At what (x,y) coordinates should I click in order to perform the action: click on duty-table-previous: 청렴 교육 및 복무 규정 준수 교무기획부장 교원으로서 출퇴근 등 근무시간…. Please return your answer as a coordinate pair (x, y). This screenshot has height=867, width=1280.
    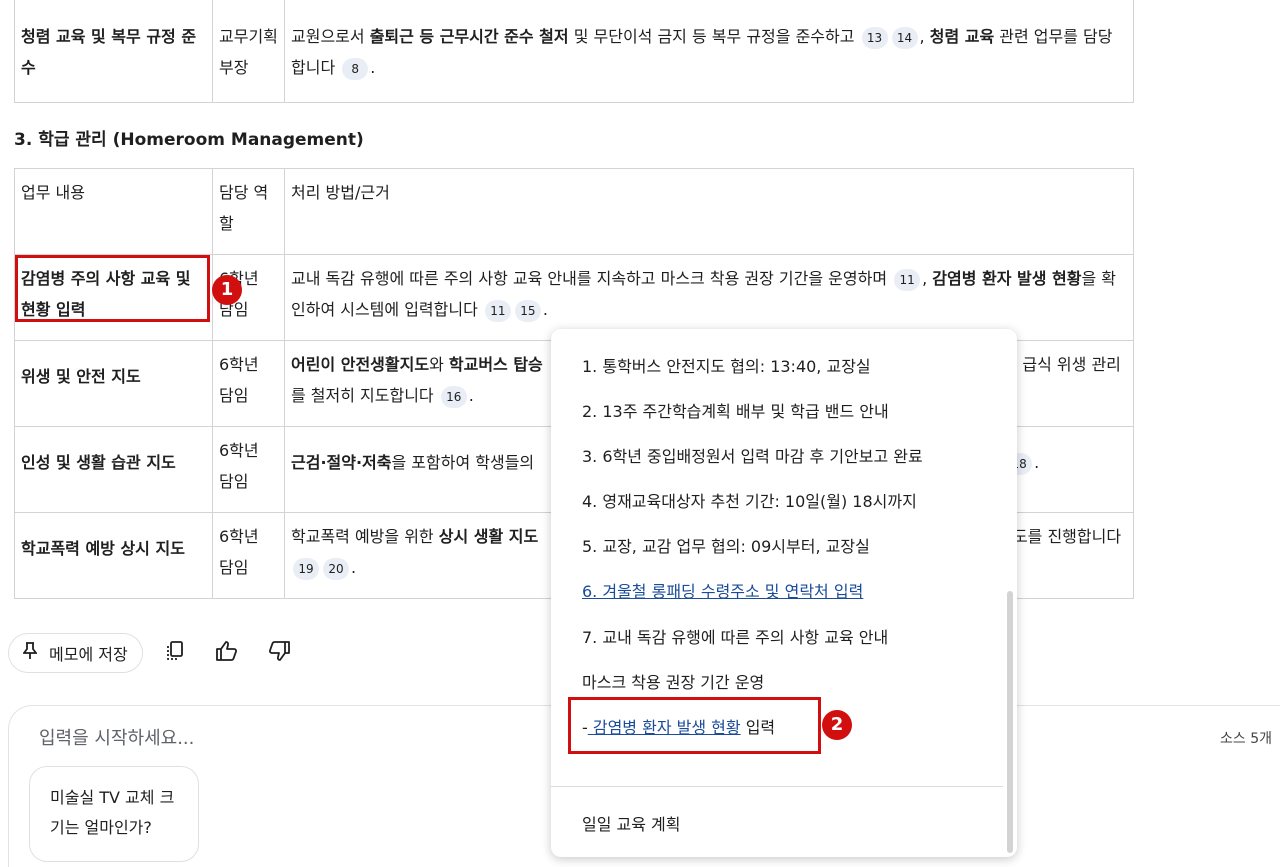
    Looking at the image, I should click on (574, 51).